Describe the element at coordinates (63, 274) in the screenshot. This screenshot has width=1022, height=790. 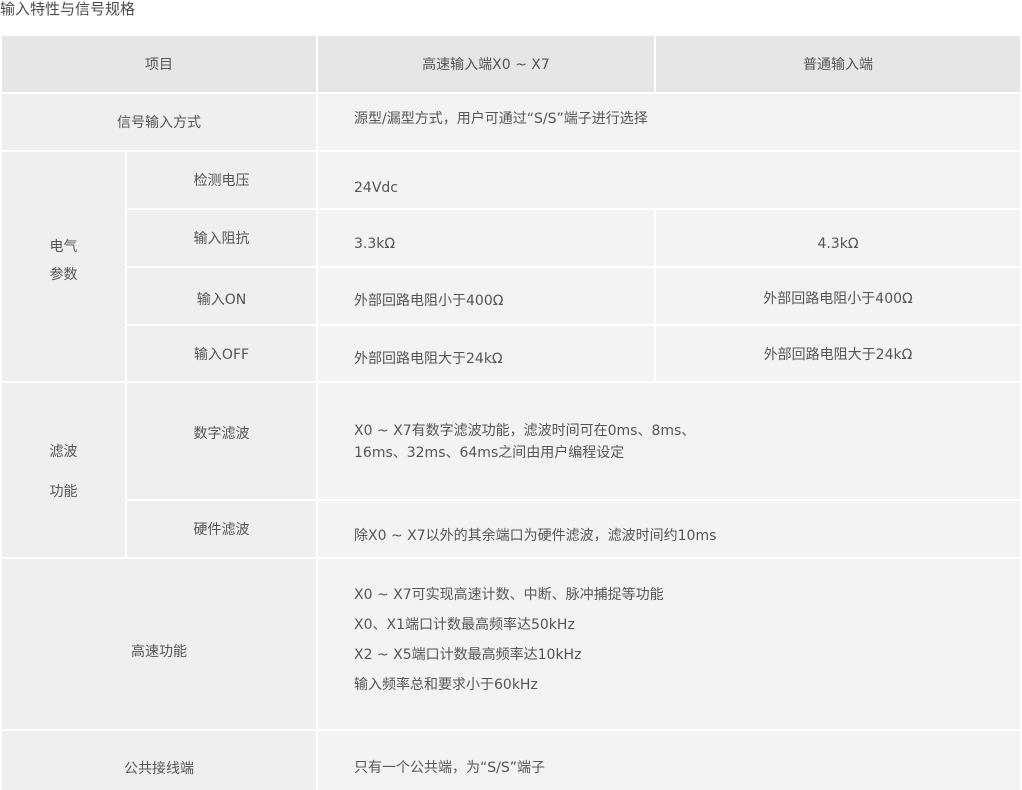
I see `electrical-group-line2: 参数` at that location.